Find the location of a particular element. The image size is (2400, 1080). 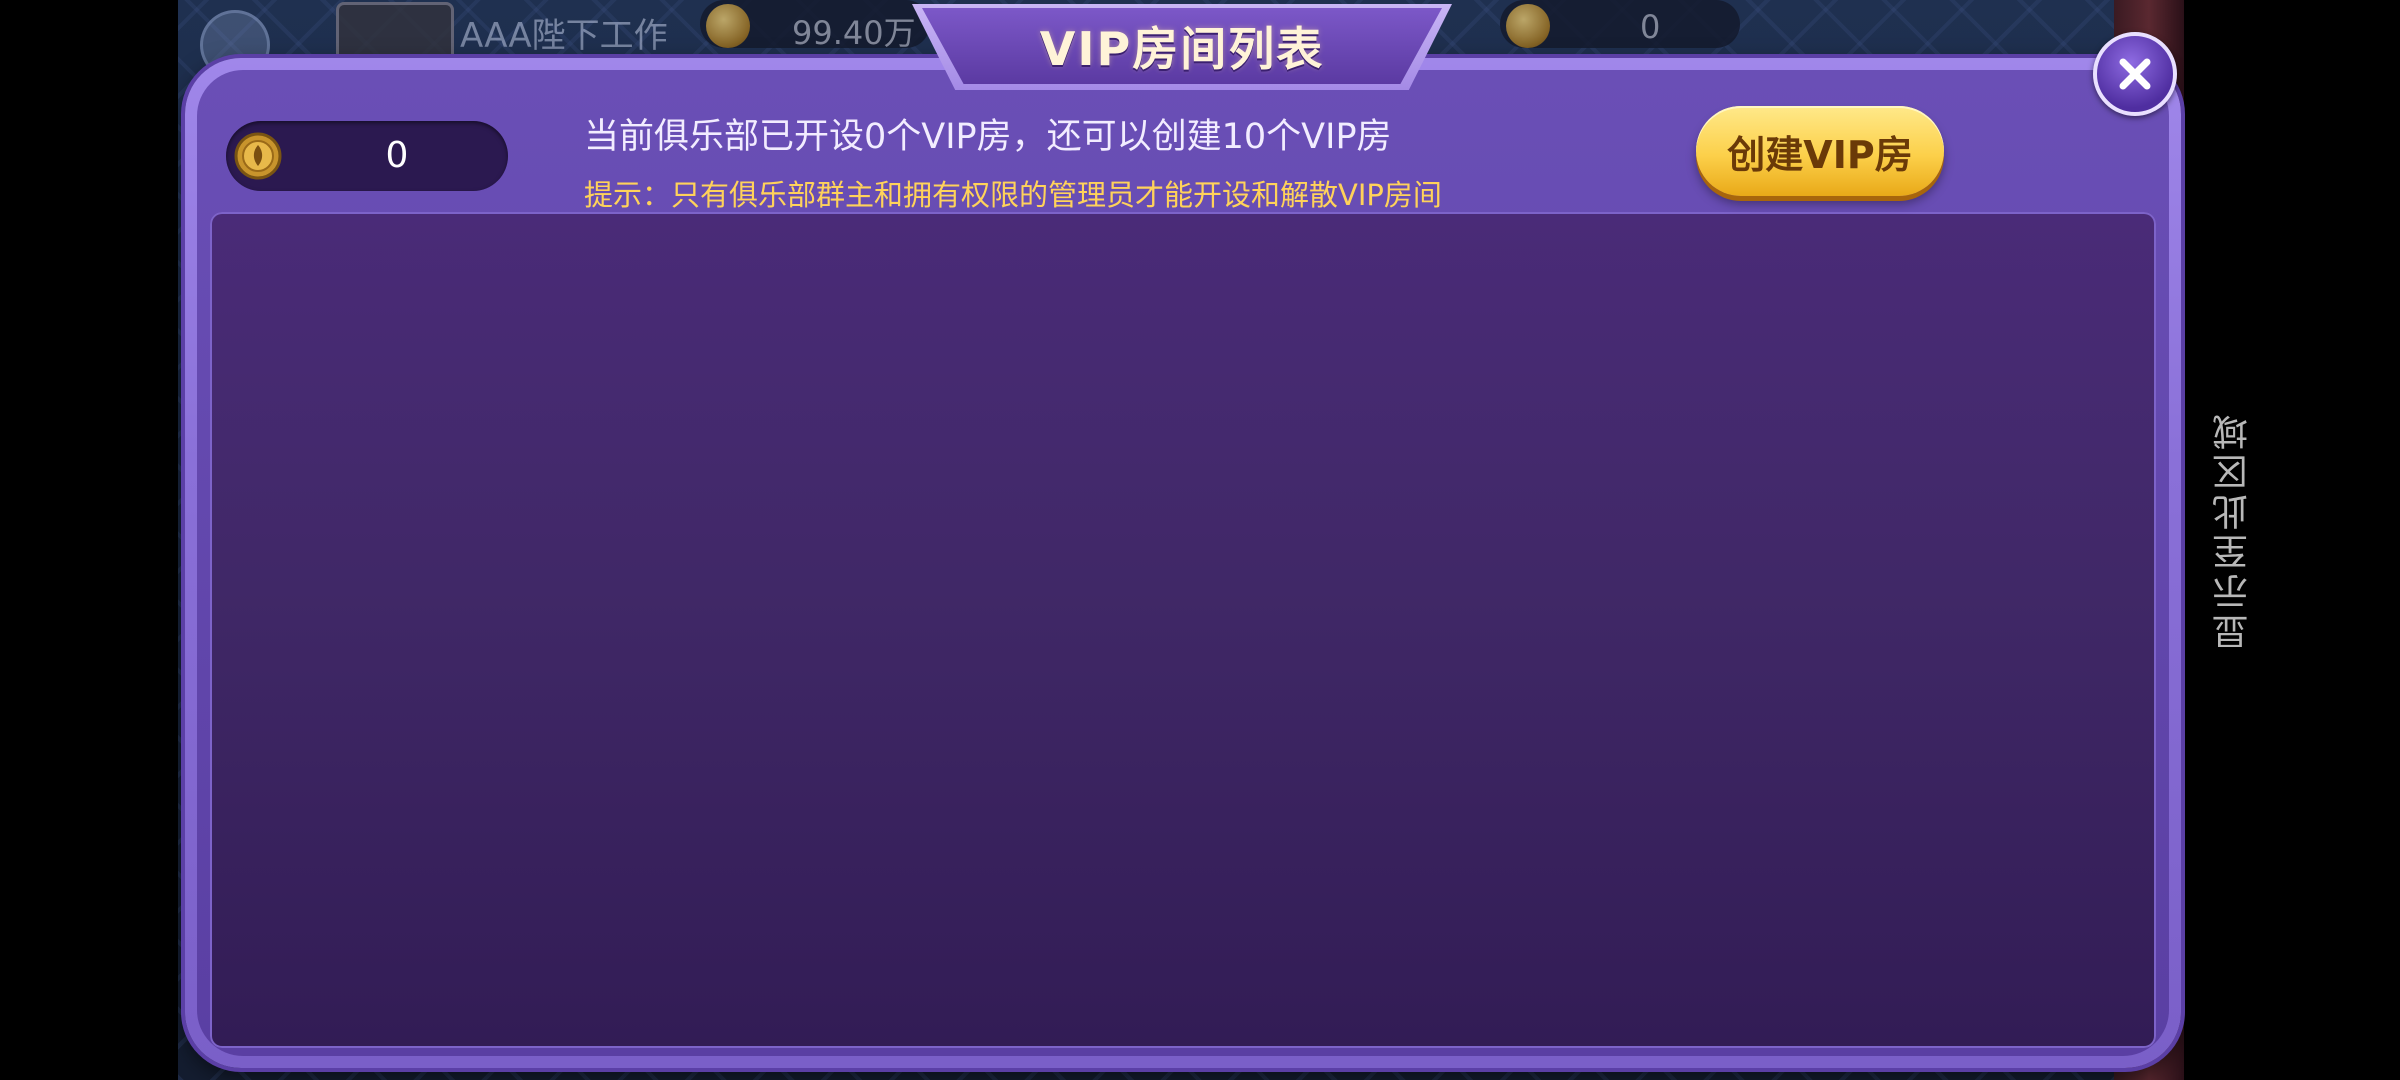

dialog-title: VIP房间列表 is located at coordinates (1182, 49).